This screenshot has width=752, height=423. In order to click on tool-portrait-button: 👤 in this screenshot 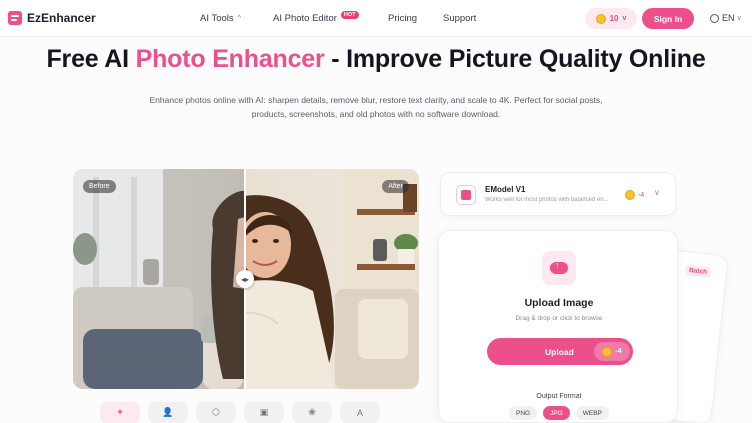, I will do `click(168, 412)`.